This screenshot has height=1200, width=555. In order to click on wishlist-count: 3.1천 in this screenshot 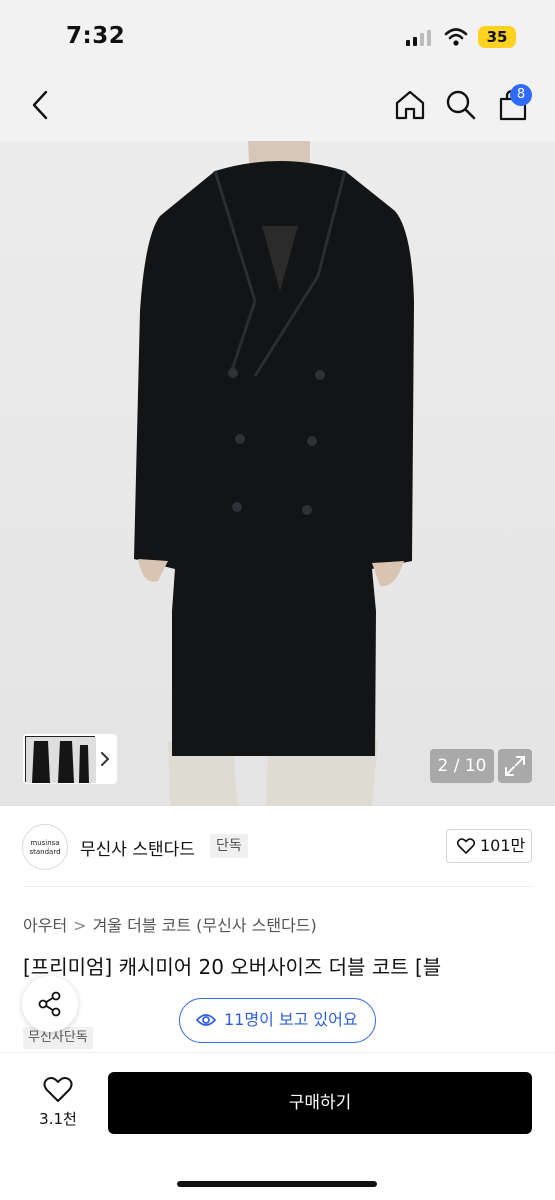, I will do `click(58, 1119)`.